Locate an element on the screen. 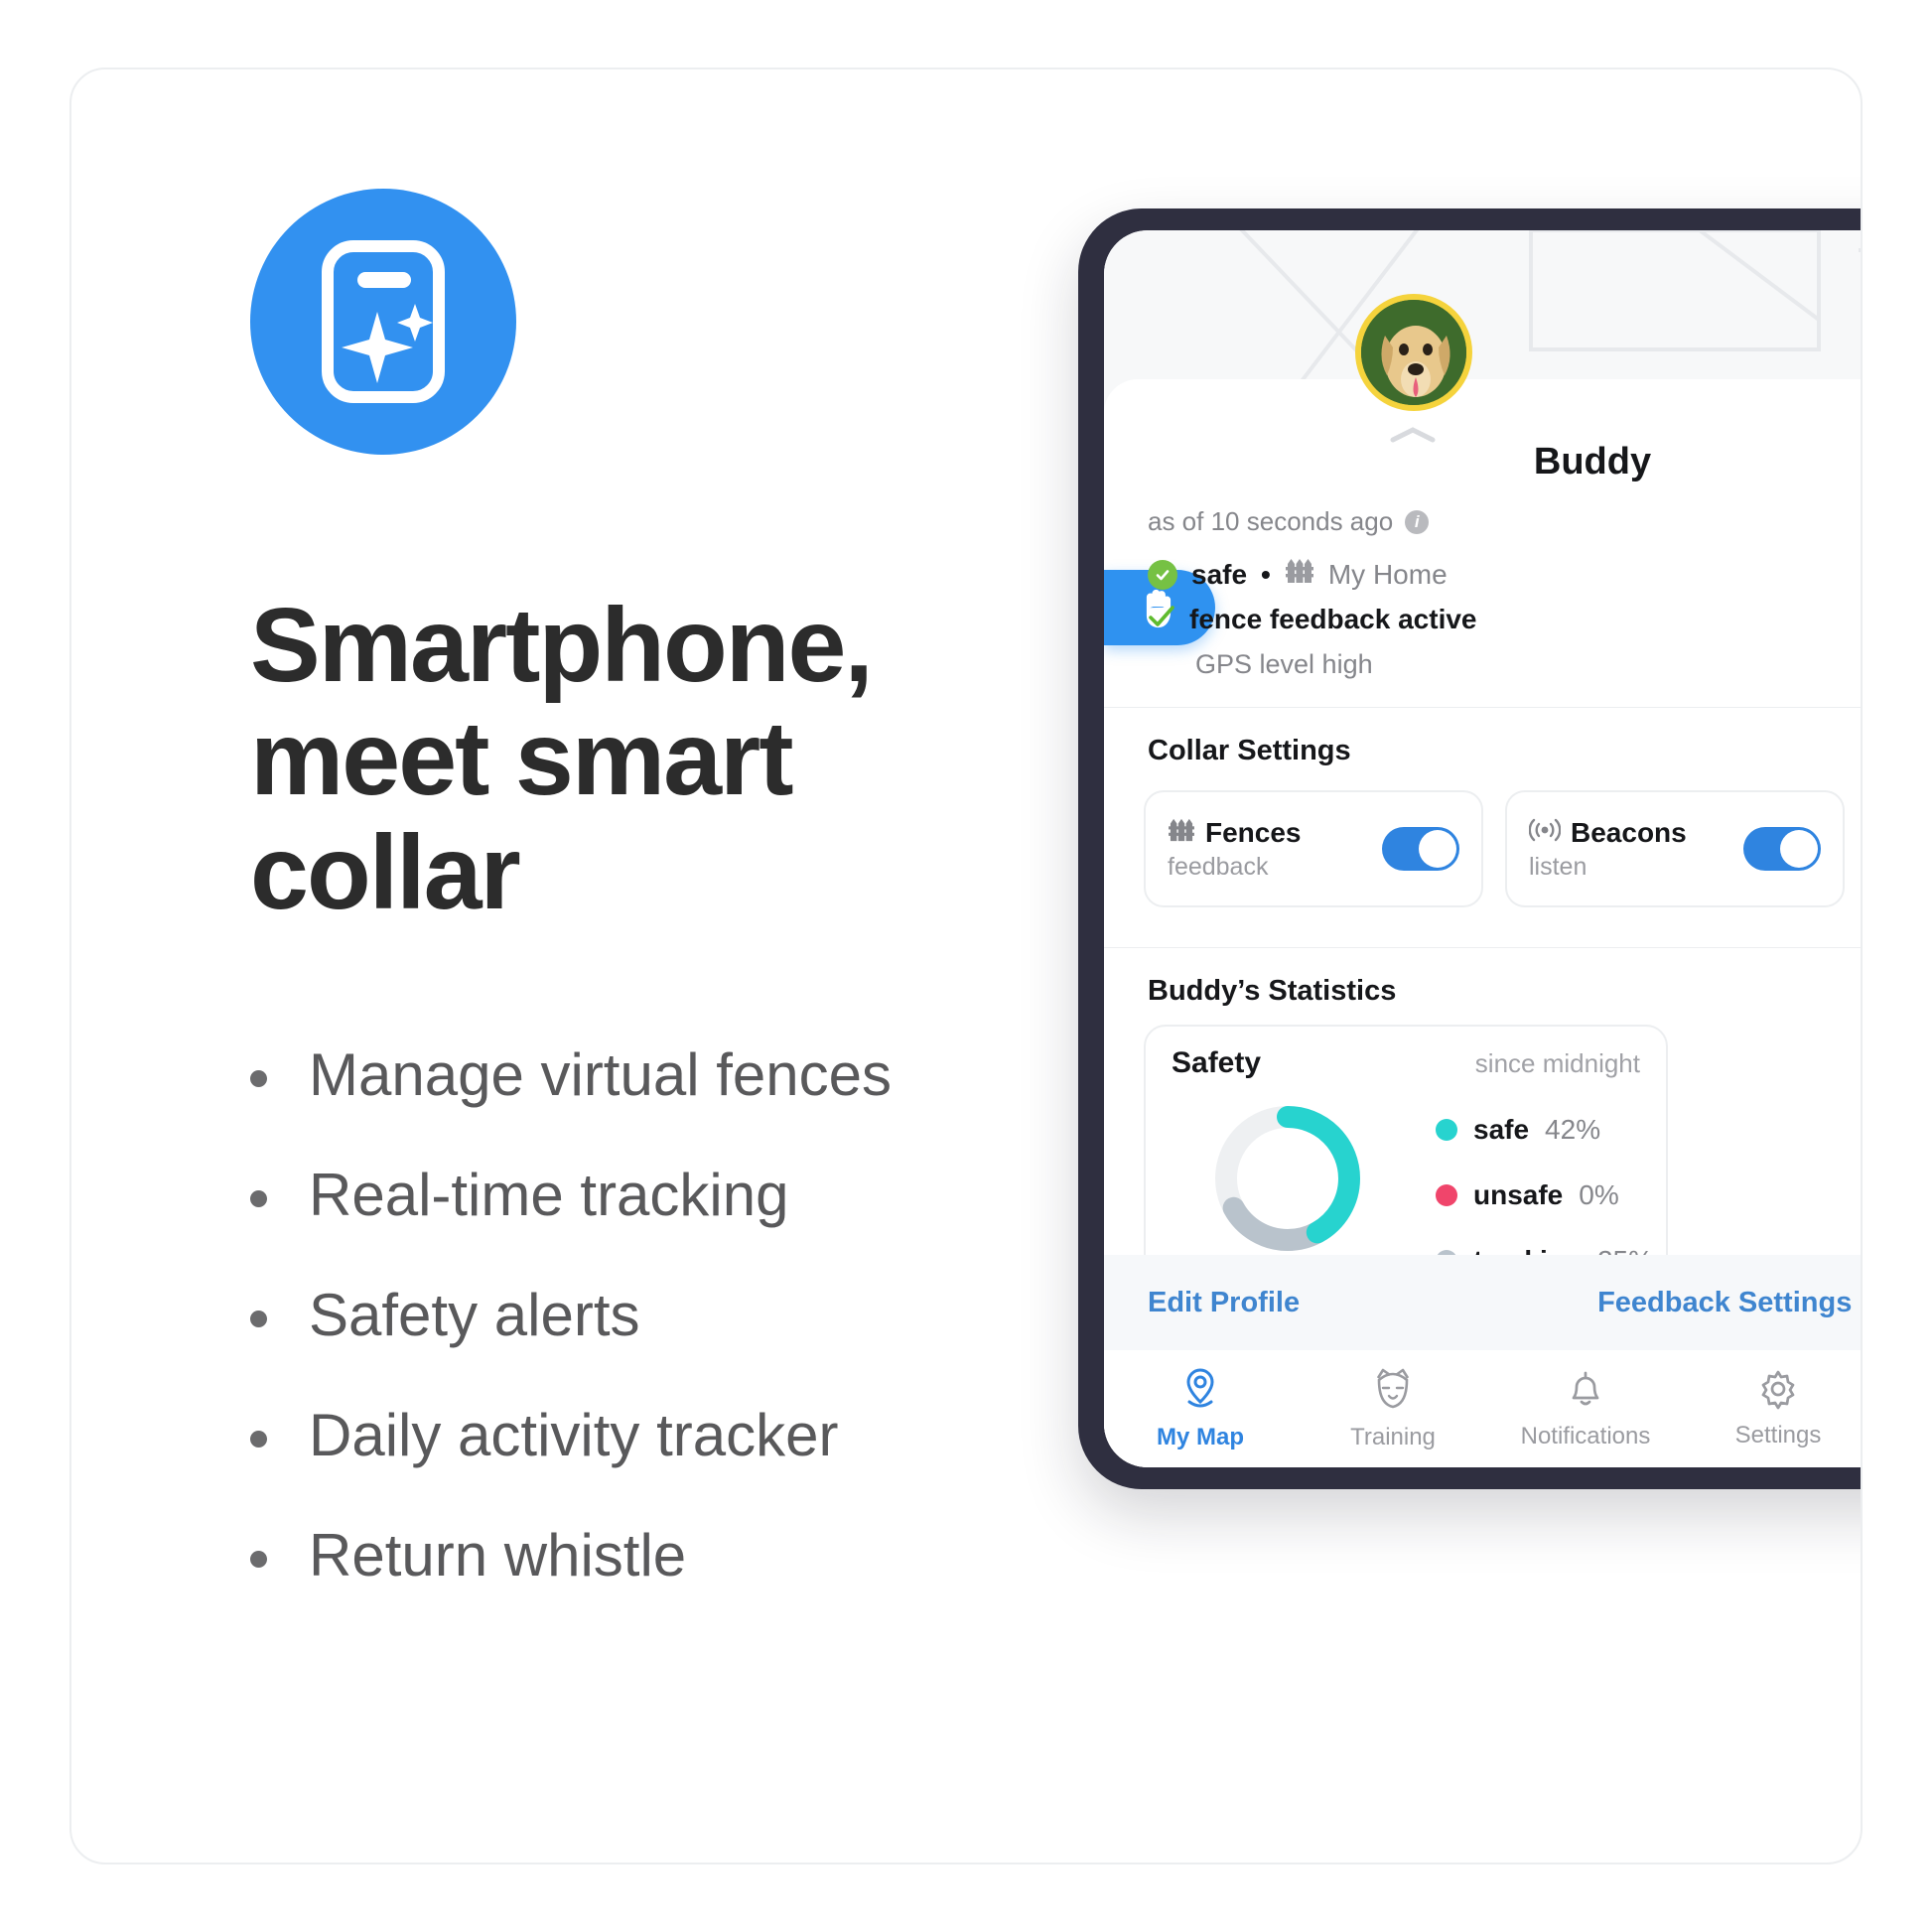 This screenshot has height=1932, width=1932. tab-label: Notifications is located at coordinates (1586, 1436).